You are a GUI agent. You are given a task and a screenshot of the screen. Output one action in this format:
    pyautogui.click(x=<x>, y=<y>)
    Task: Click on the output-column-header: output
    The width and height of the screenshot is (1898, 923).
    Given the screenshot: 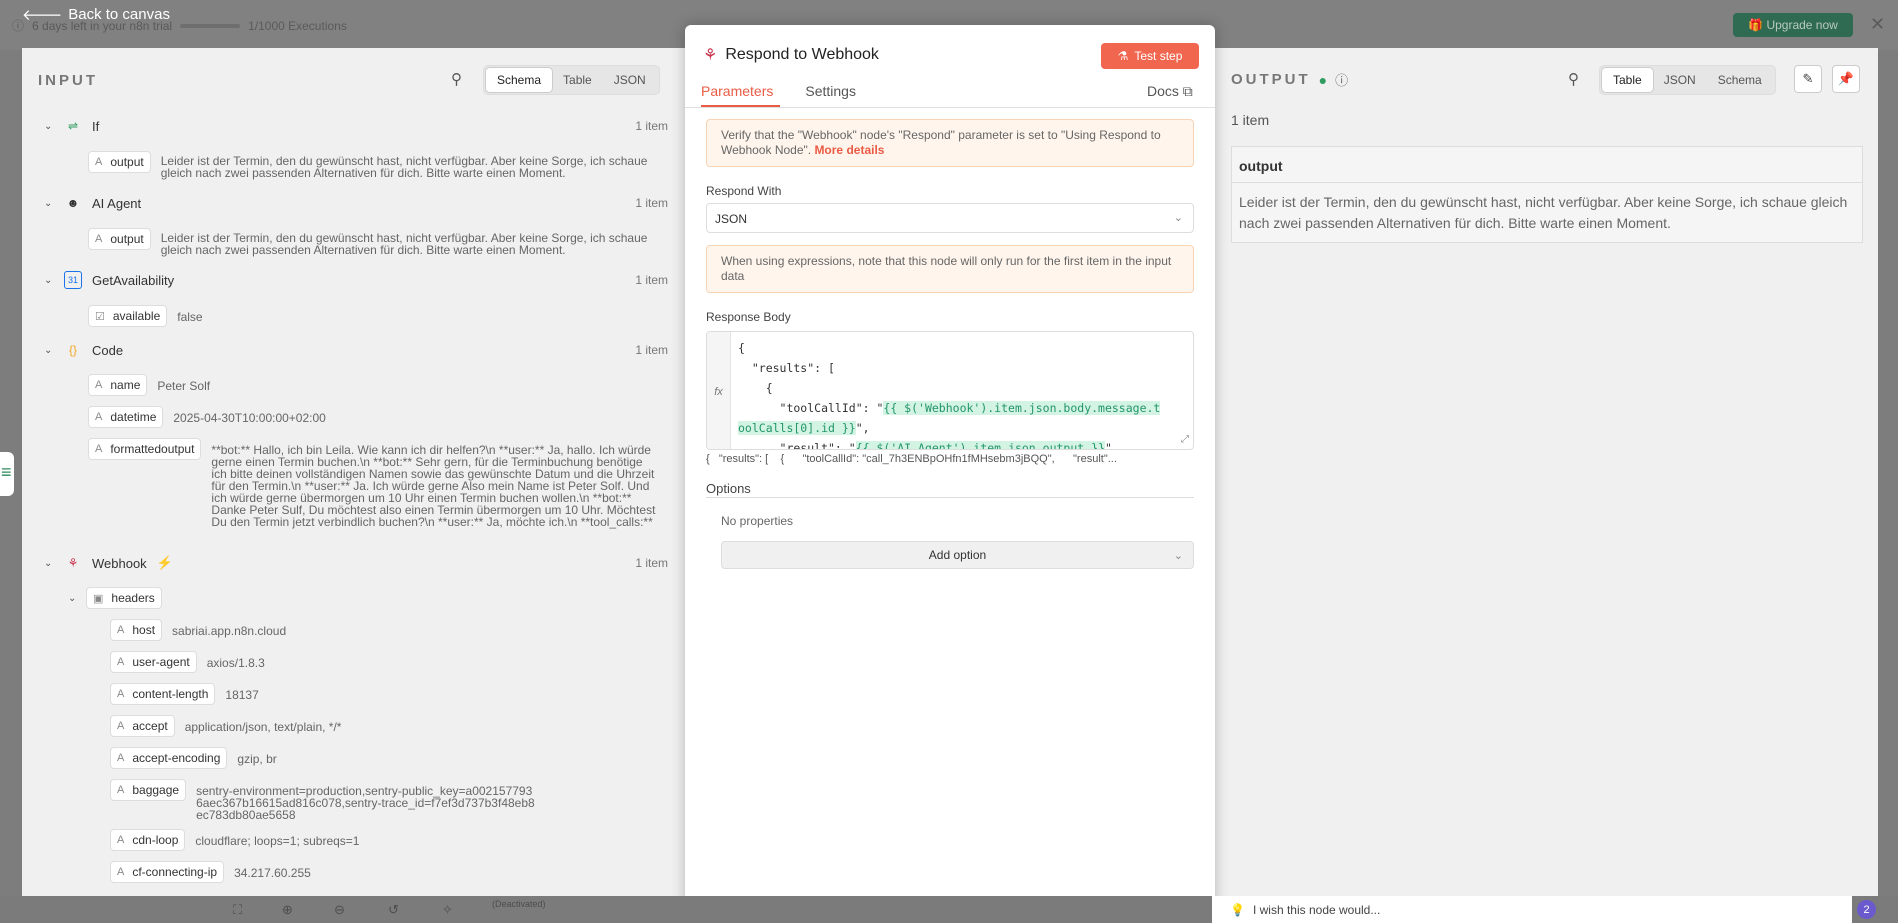 What is the action you would take?
    pyautogui.click(x=1547, y=165)
    